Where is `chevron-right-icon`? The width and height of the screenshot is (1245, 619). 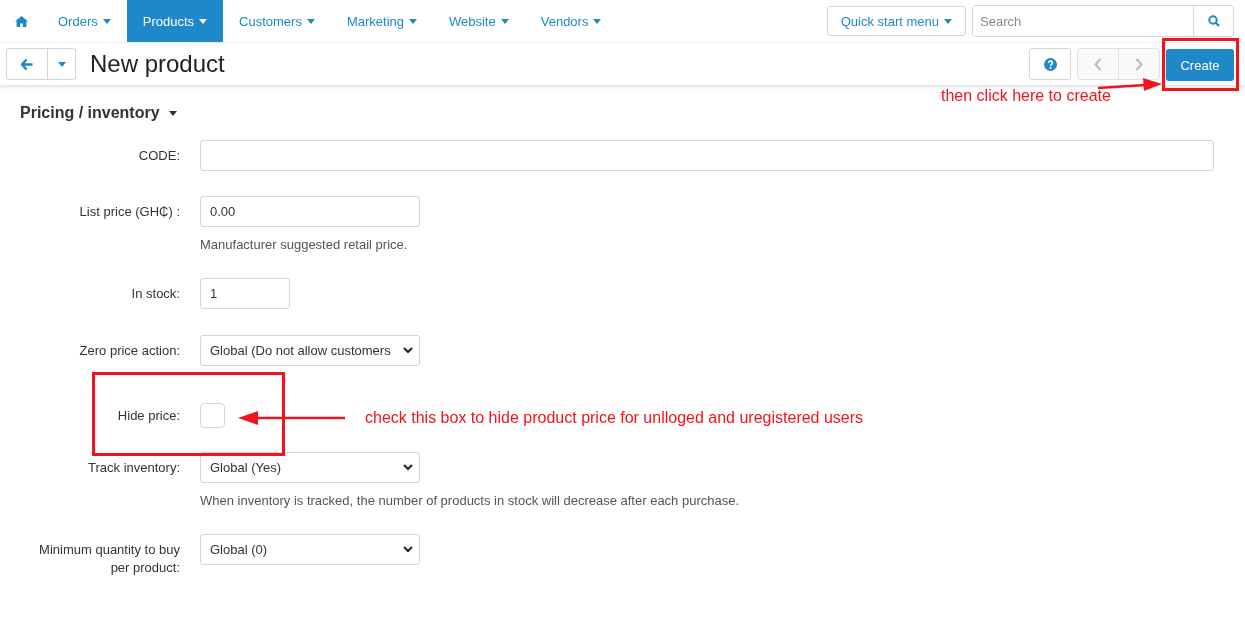 chevron-right-icon is located at coordinates (1139, 64).